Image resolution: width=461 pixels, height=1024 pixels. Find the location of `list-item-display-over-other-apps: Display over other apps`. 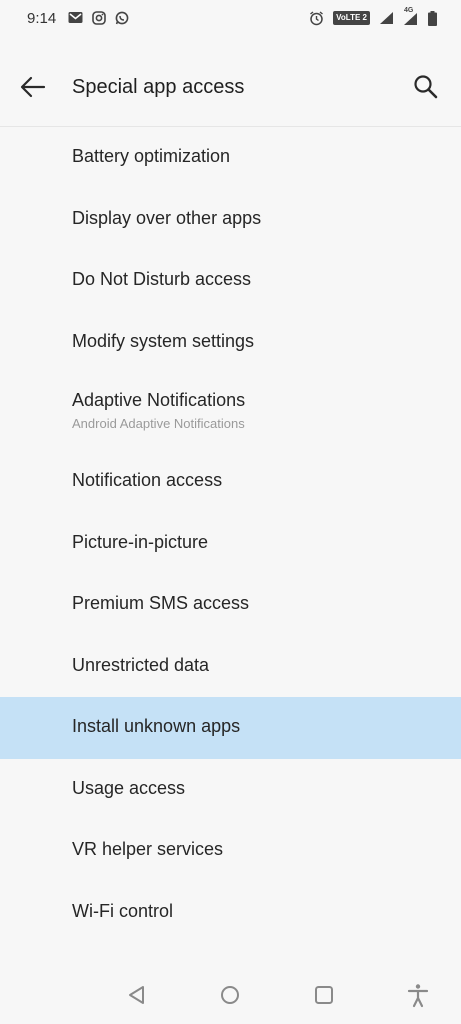

list-item-display-over-other-apps: Display over other apps is located at coordinates (230, 220).